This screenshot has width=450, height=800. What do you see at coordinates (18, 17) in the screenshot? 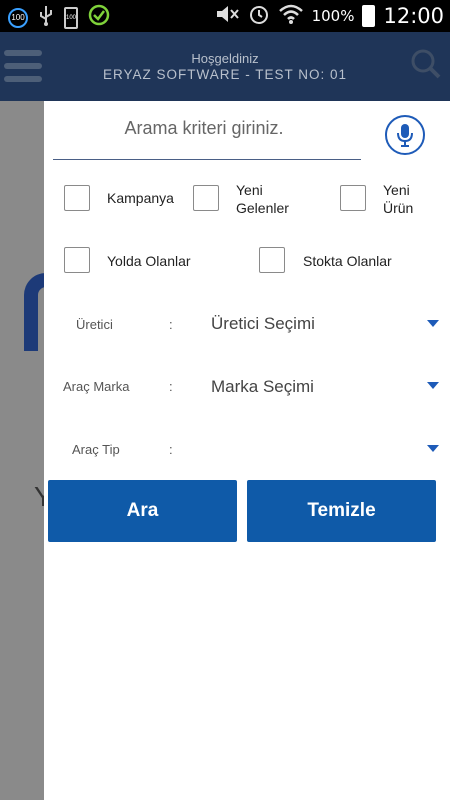
I see `notification-count-icon: 100` at bounding box center [18, 17].